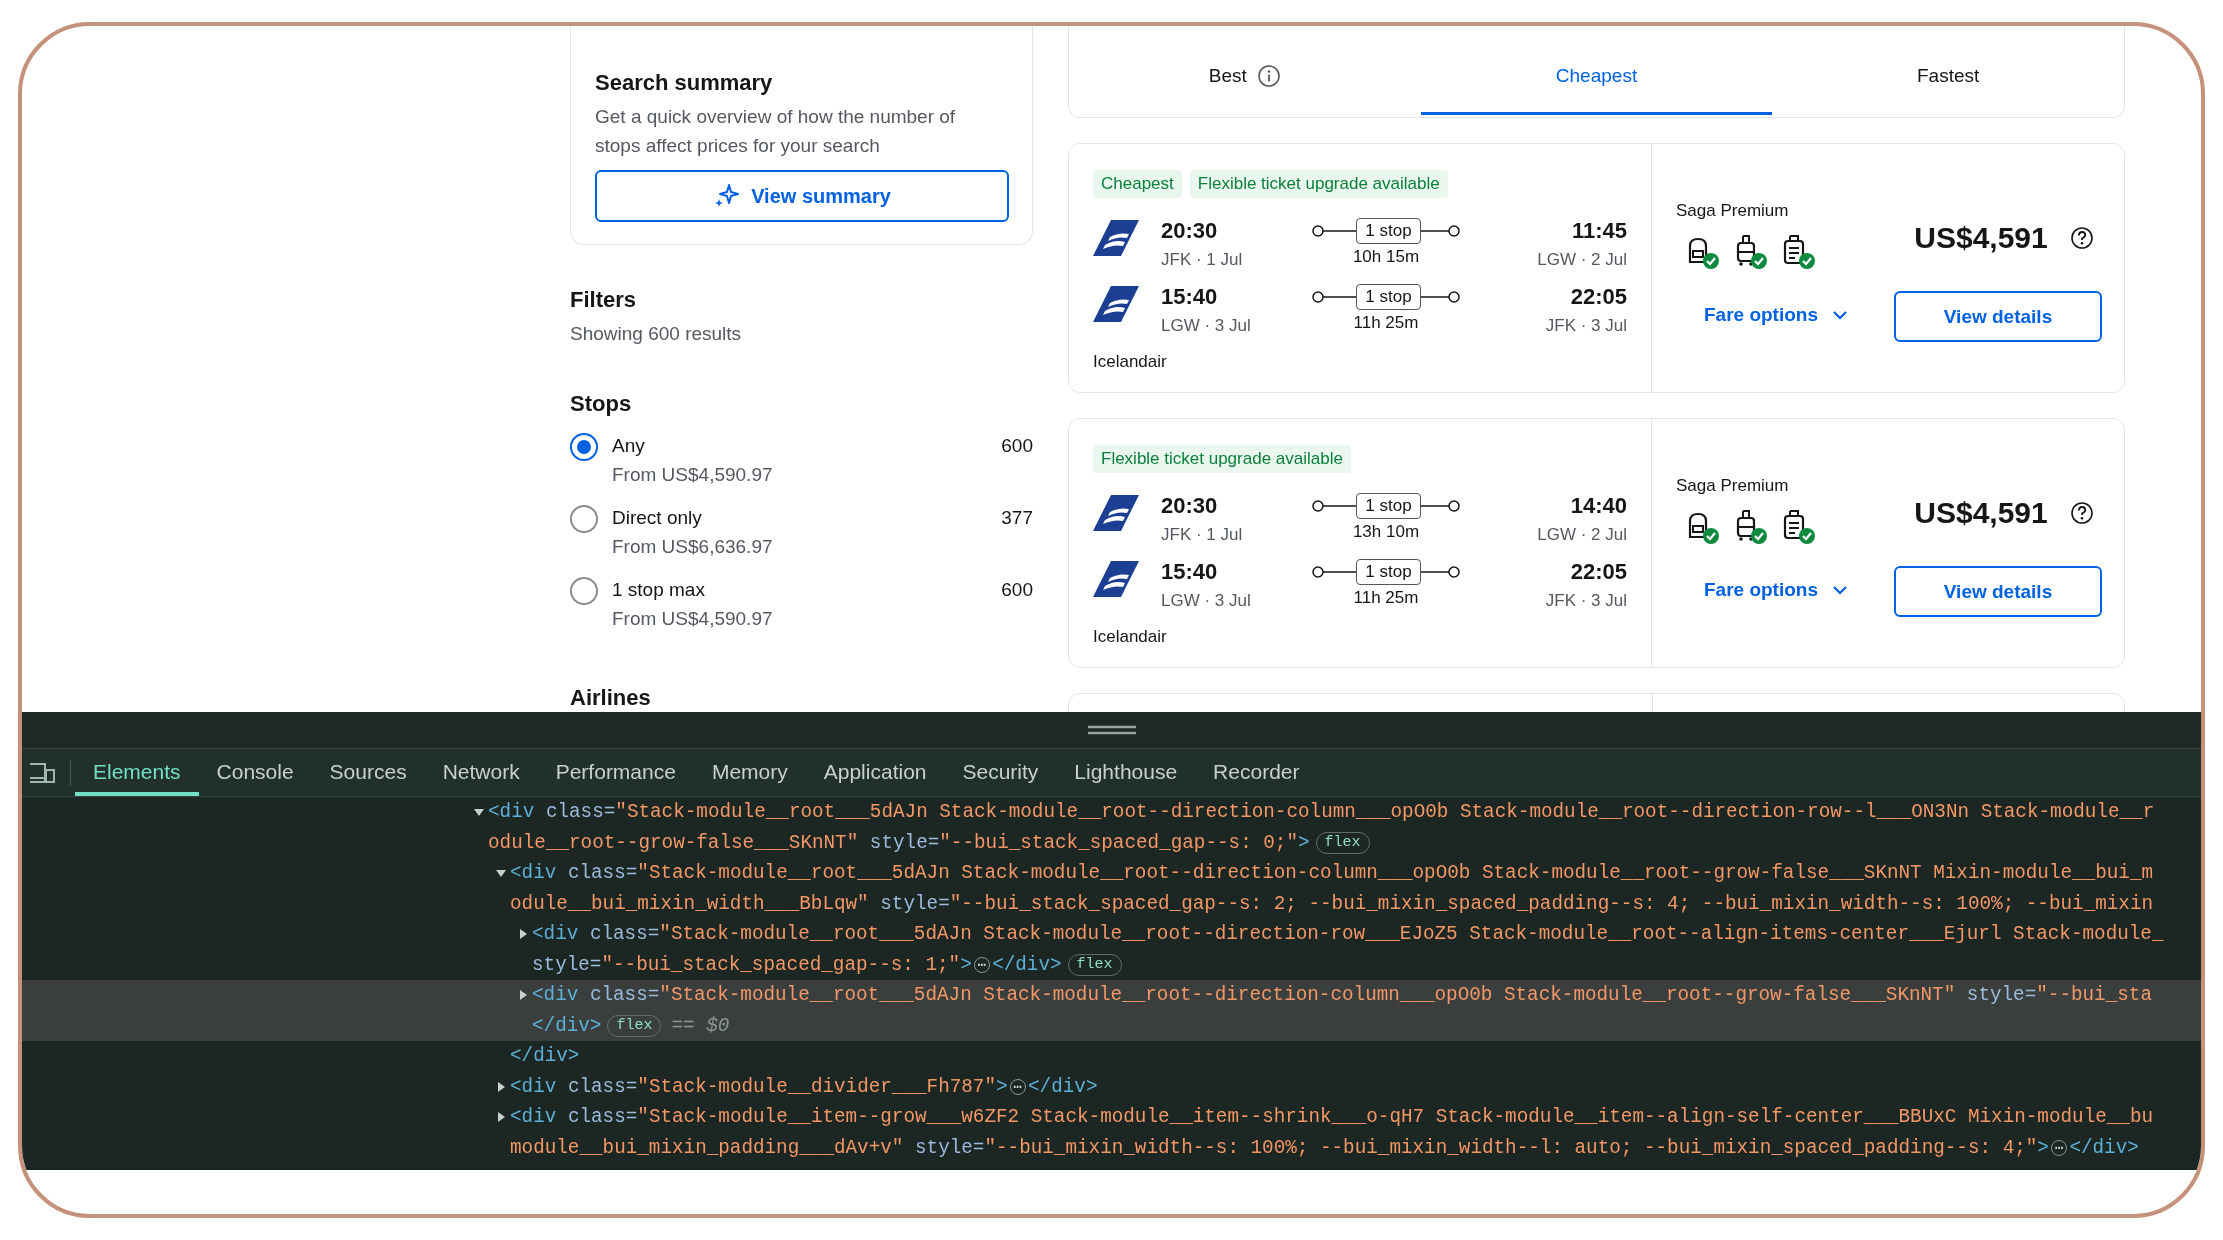 This screenshot has height=1240, width=2223. What do you see at coordinates (1202, 535) in the screenshot?
I see `departure-airport-date: JFK · 1 Jul` at bounding box center [1202, 535].